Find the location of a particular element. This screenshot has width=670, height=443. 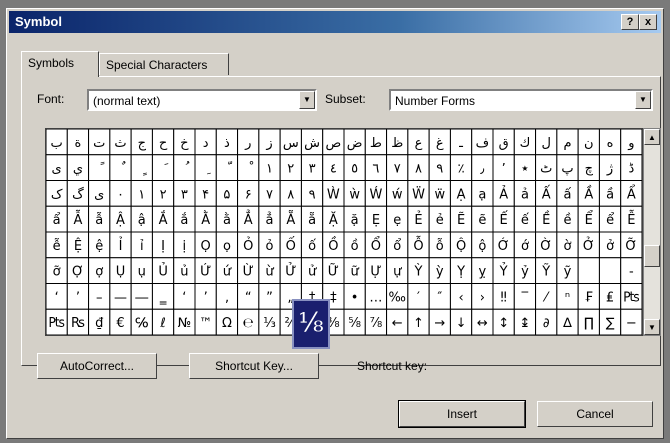

symbol-glyph: ₨ is located at coordinates (78, 323).